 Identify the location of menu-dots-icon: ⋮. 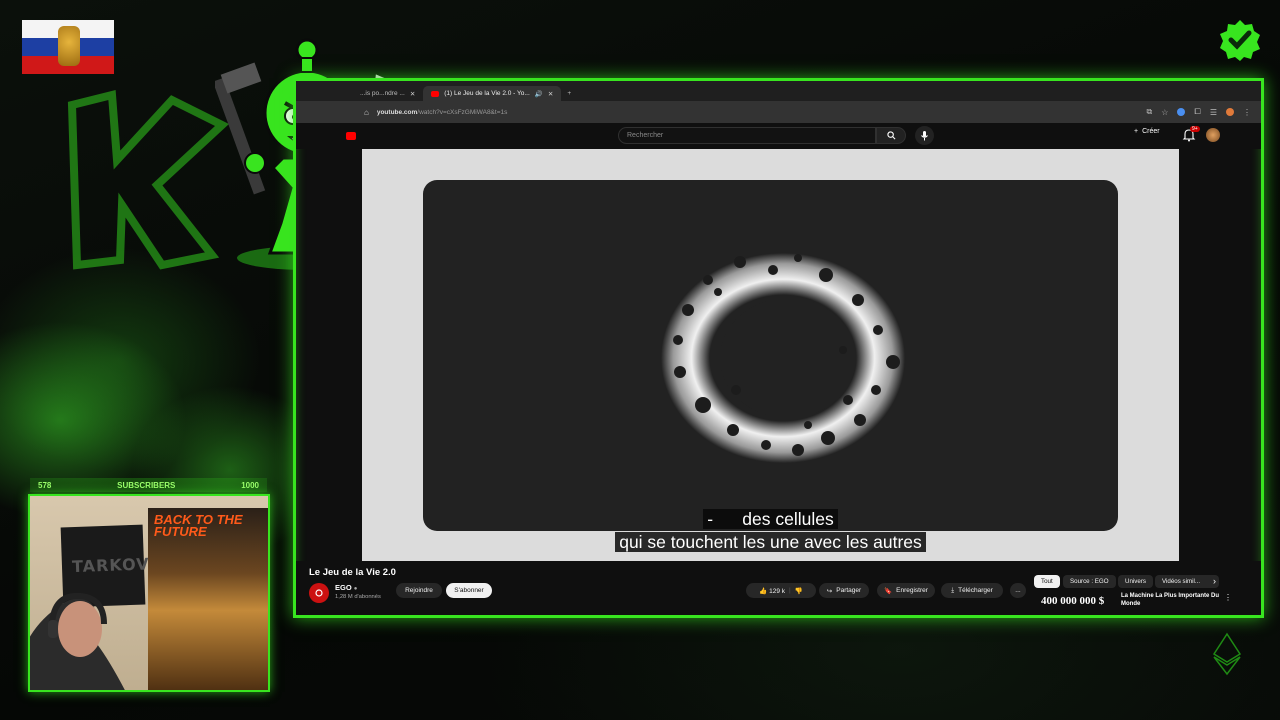
(1247, 112).